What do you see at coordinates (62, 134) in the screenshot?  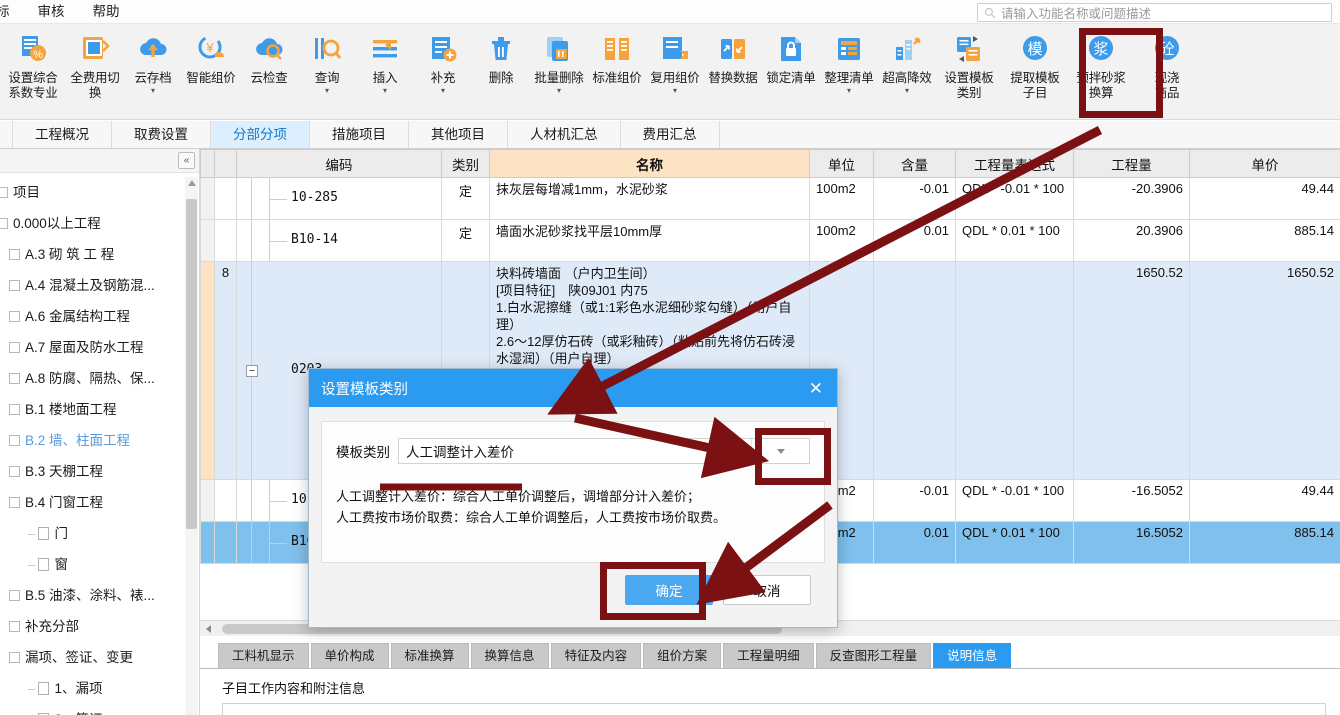 I see `tab-0: 工程概况` at bounding box center [62, 134].